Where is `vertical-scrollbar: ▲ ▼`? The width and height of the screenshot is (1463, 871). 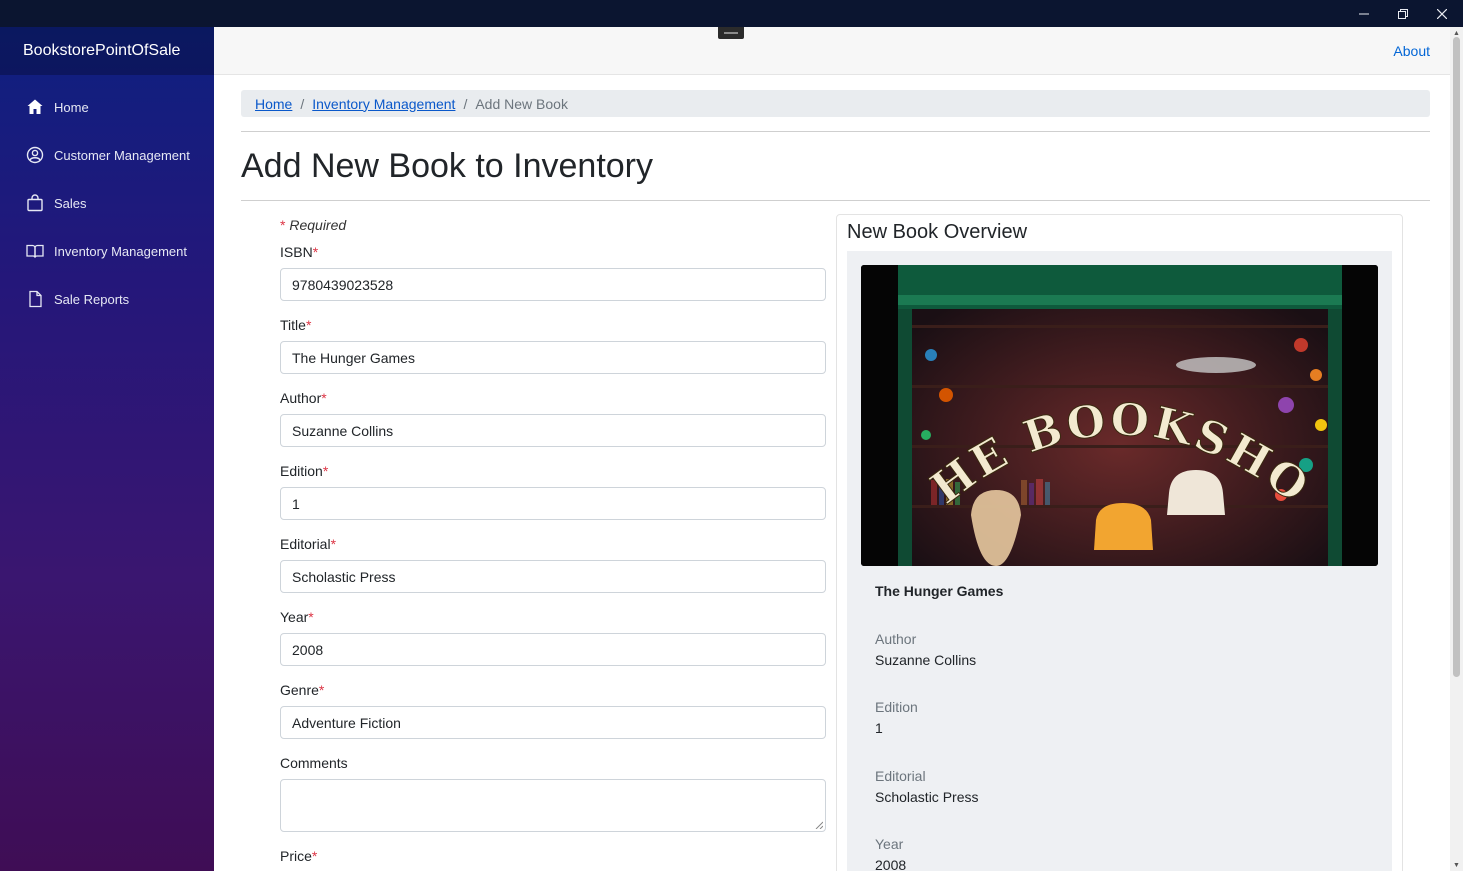
vertical-scrollbar: ▲ ▼ is located at coordinates (1456, 449).